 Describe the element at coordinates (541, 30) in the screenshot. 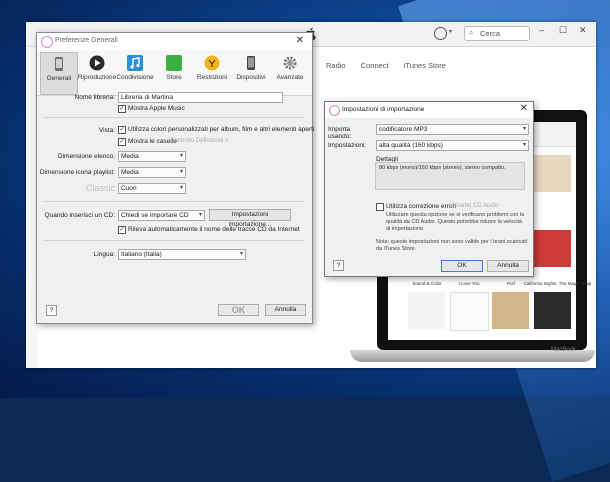

I see `minimize-button: –` at that location.